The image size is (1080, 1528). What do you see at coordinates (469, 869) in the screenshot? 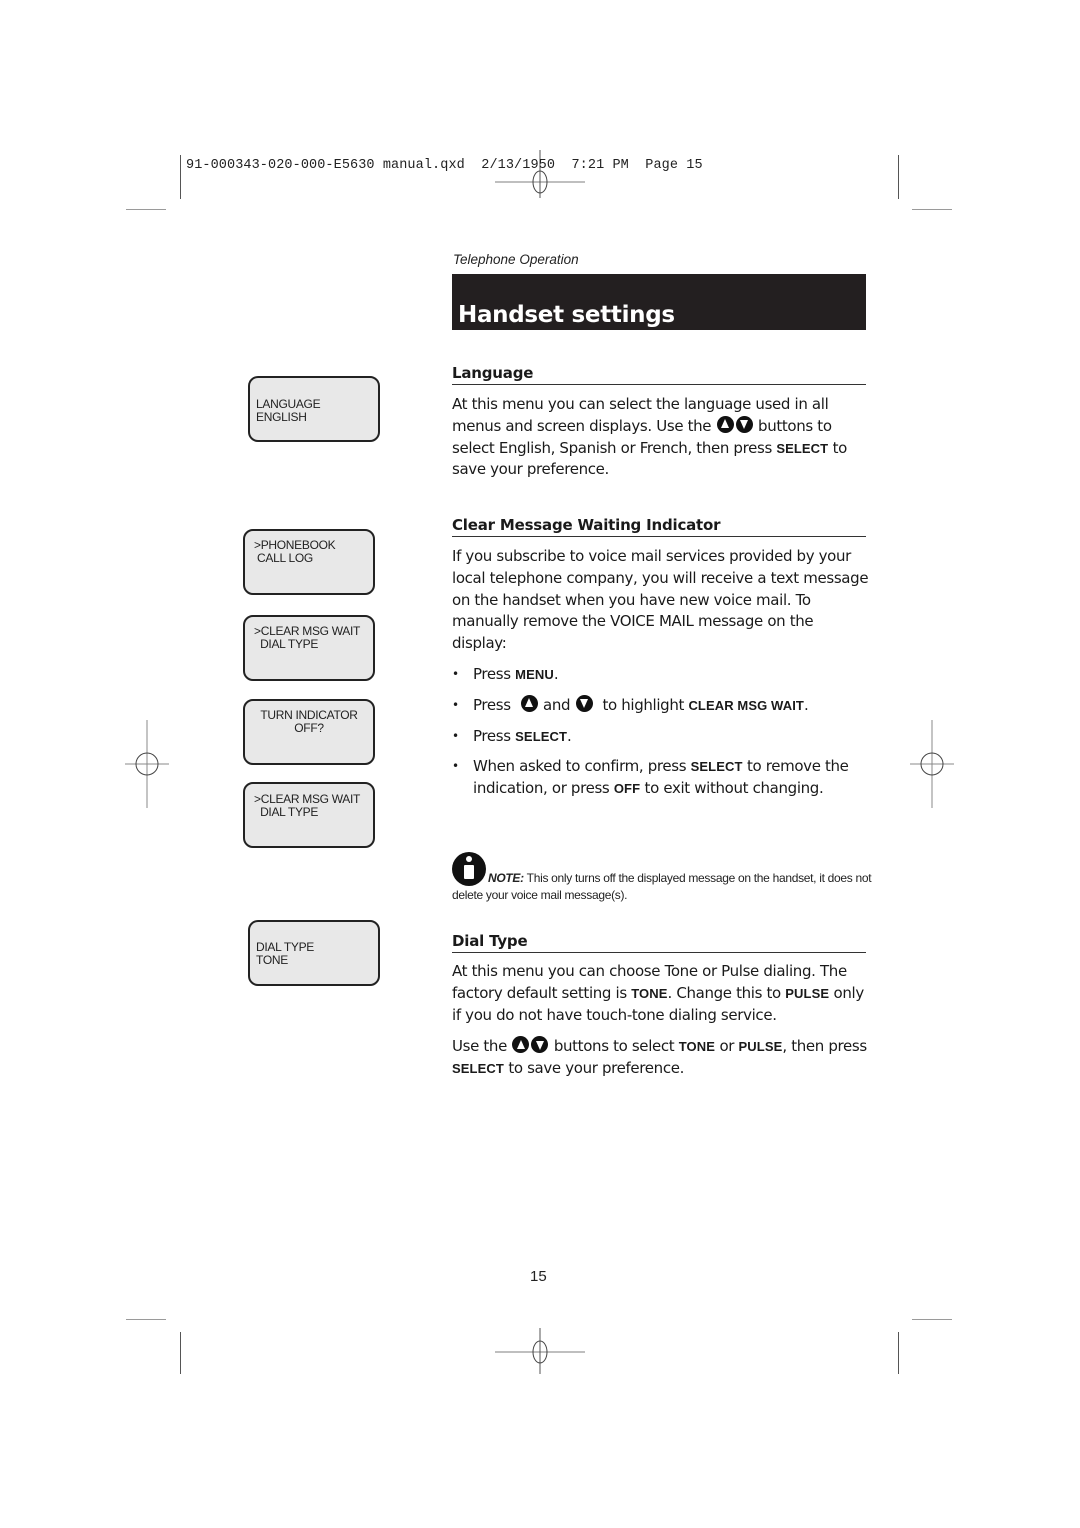
I see `info-icon` at bounding box center [469, 869].